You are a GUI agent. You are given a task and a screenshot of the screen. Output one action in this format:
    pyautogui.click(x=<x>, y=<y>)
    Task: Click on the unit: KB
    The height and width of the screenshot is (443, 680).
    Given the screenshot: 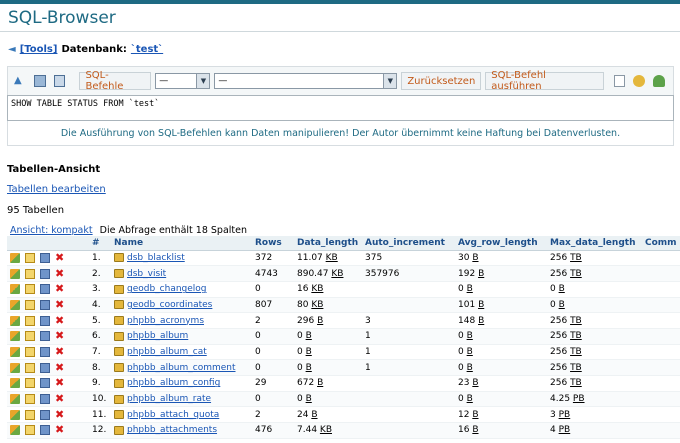 What is the action you would take?
    pyautogui.click(x=325, y=430)
    